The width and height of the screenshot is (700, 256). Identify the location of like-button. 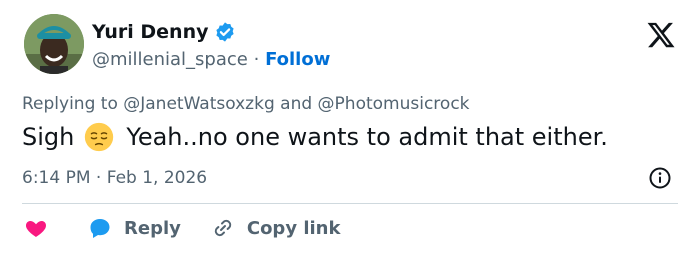
(36, 228).